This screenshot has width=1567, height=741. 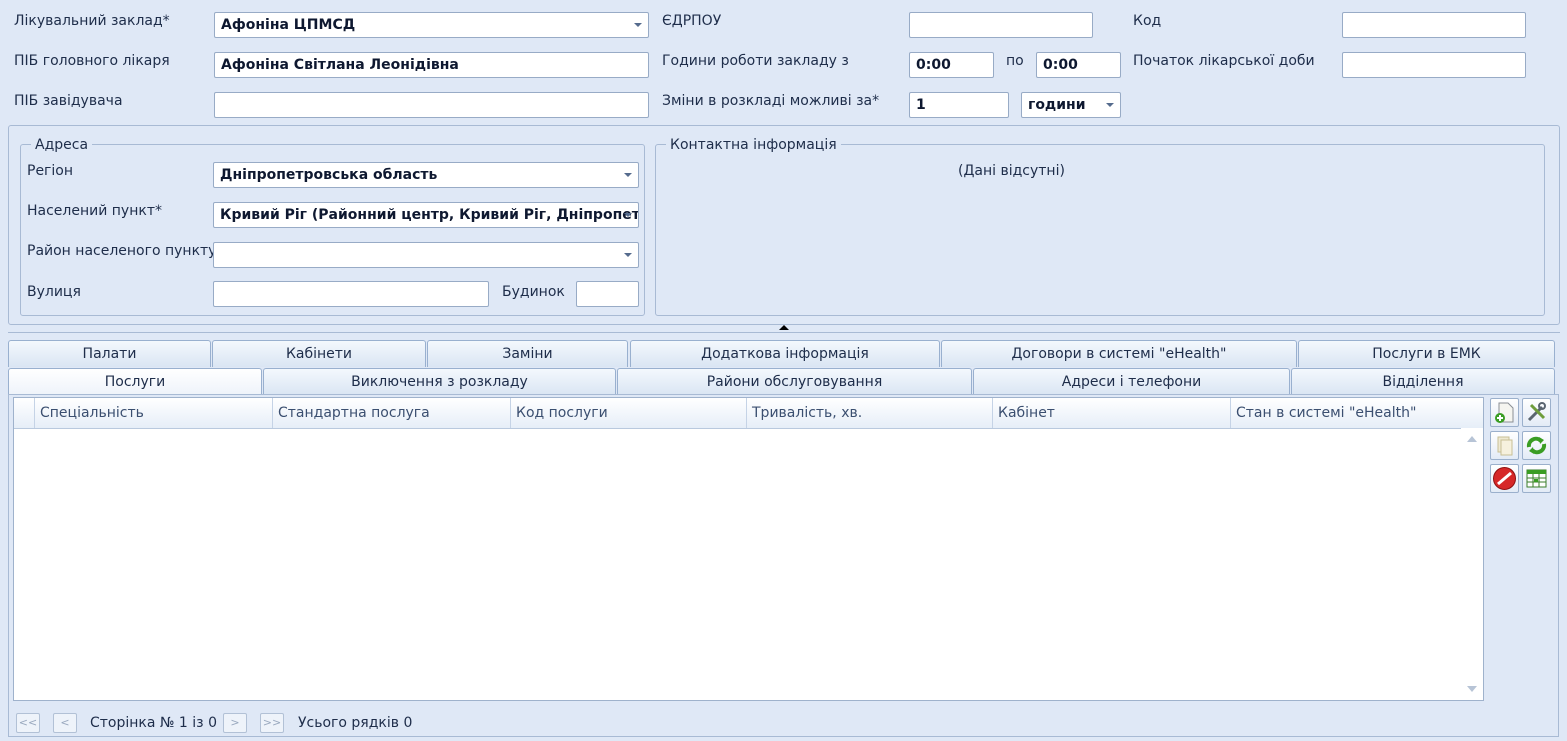 What do you see at coordinates (431, 105) in the screenshot?
I see `head-input` at bounding box center [431, 105].